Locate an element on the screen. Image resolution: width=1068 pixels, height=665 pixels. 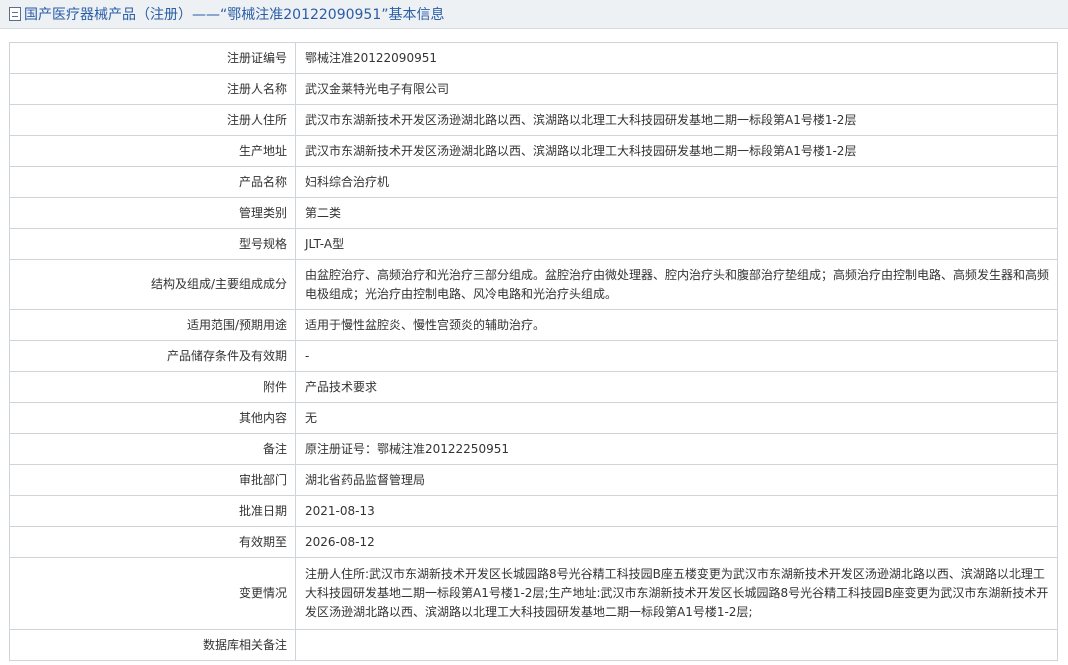
table-row: 注册证编号 鄂械注准20122090951 is located at coordinates (533, 58).